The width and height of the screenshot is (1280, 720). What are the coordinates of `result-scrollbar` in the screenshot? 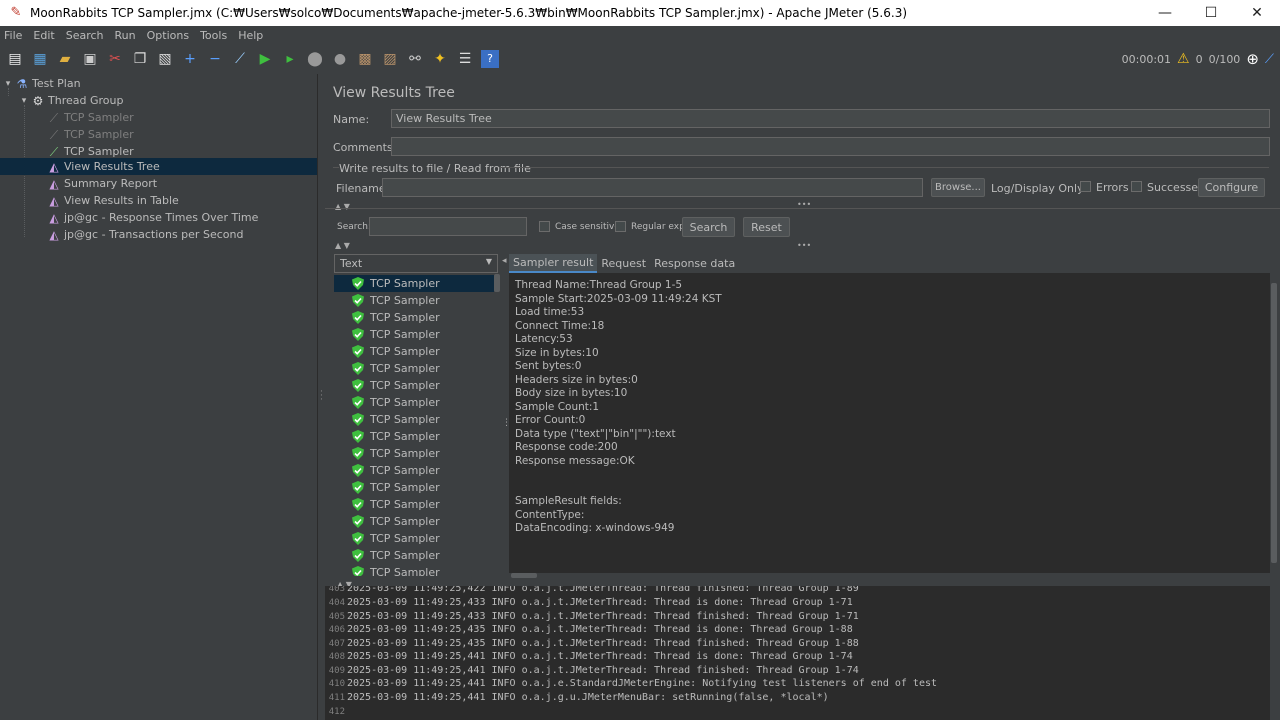 It's located at (1274, 423).